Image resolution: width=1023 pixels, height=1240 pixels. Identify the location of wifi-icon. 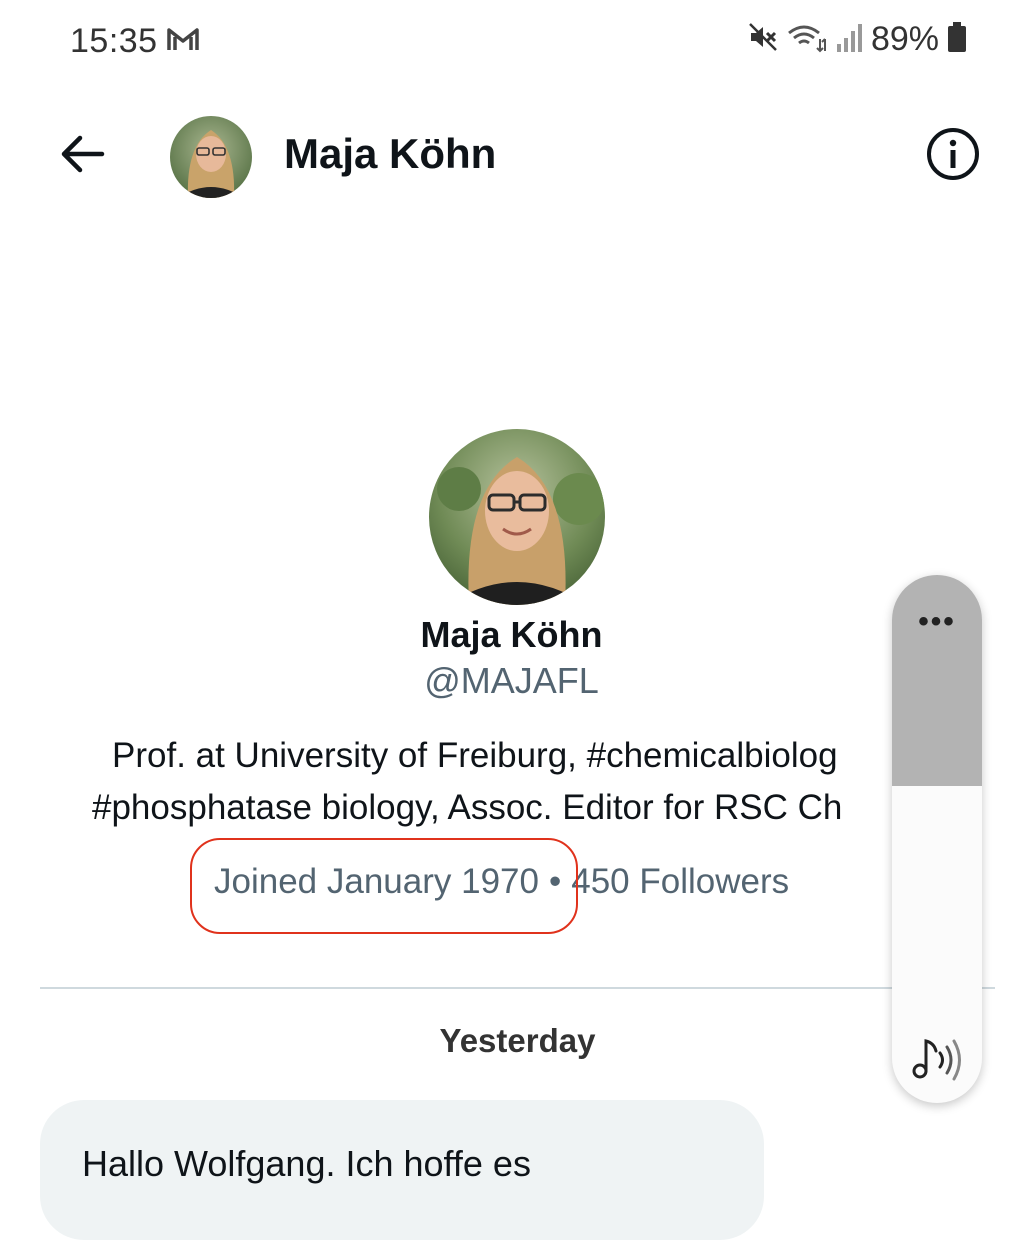
(807, 39).